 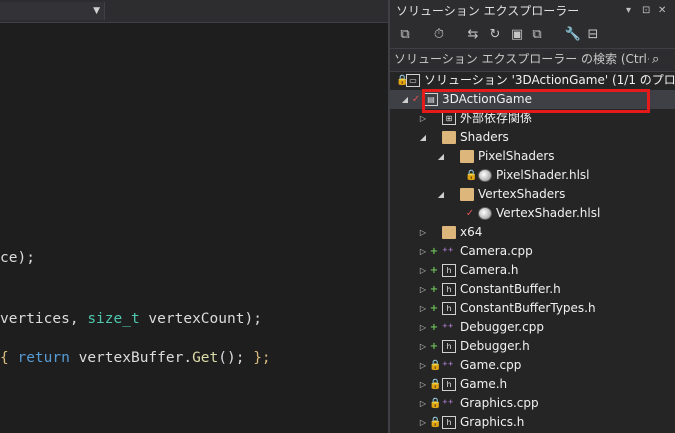 I want to click on dock-icon: ⊡, so click(x=646, y=11).